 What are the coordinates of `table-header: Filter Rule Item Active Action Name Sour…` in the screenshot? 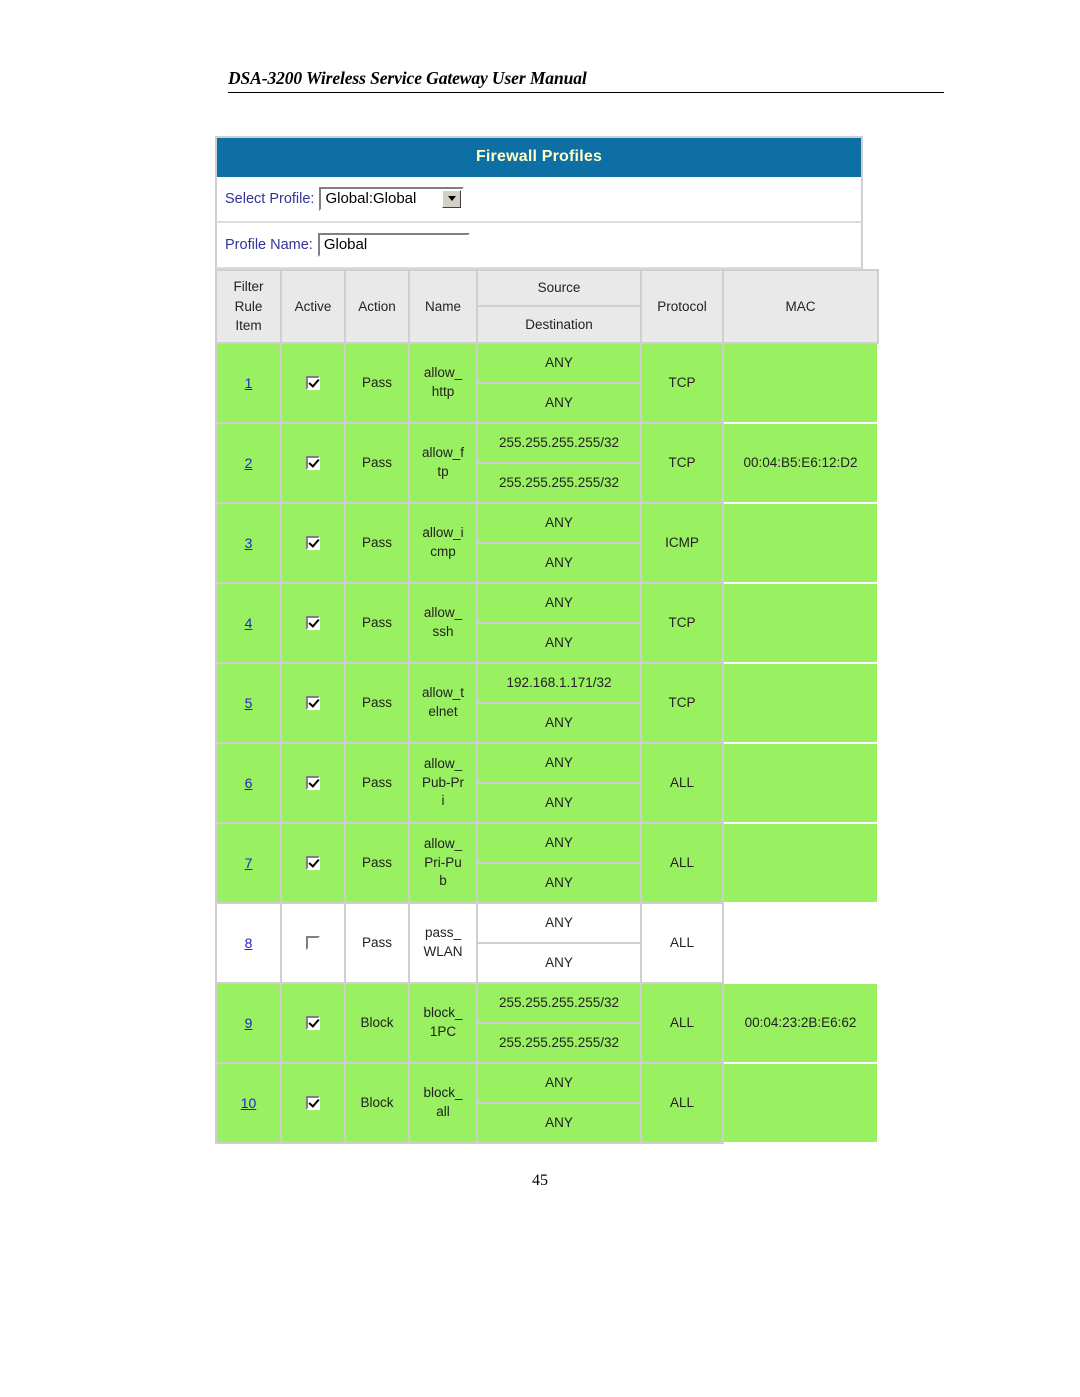 It's located at (547, 306).